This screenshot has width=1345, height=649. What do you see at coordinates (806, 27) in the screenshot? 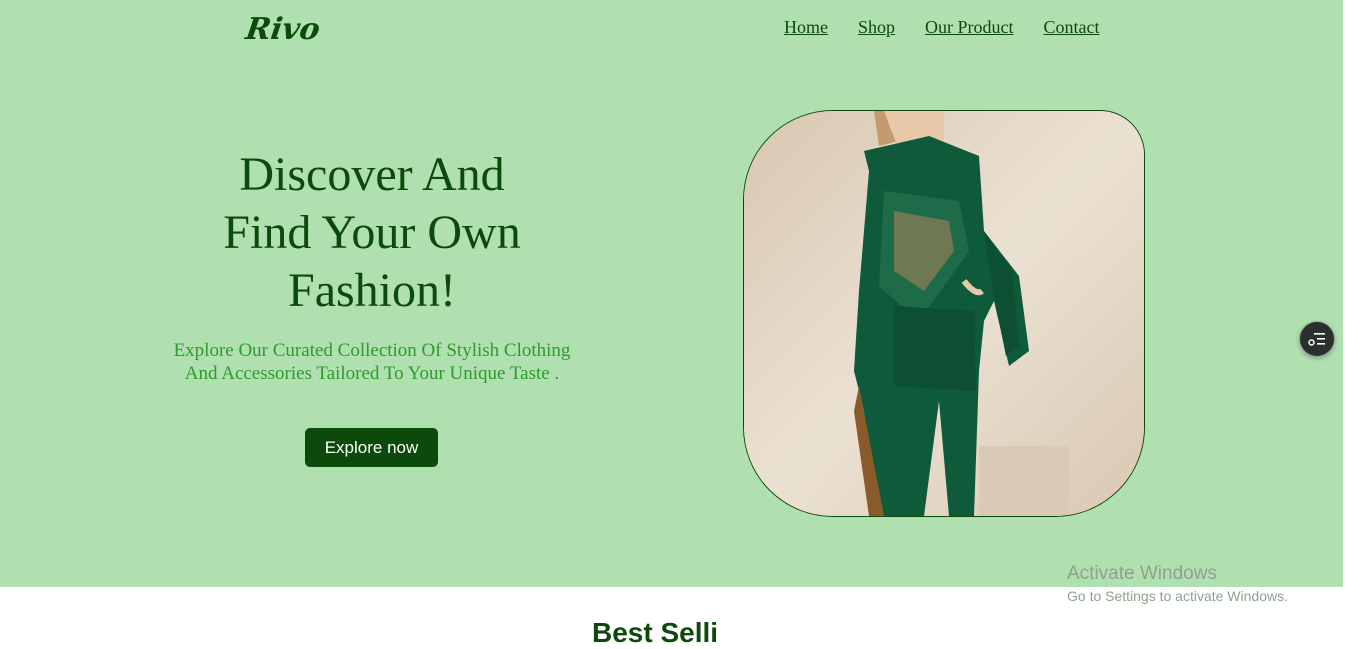
I see `nav-home-link: Home` at bounding box center [806, 27].